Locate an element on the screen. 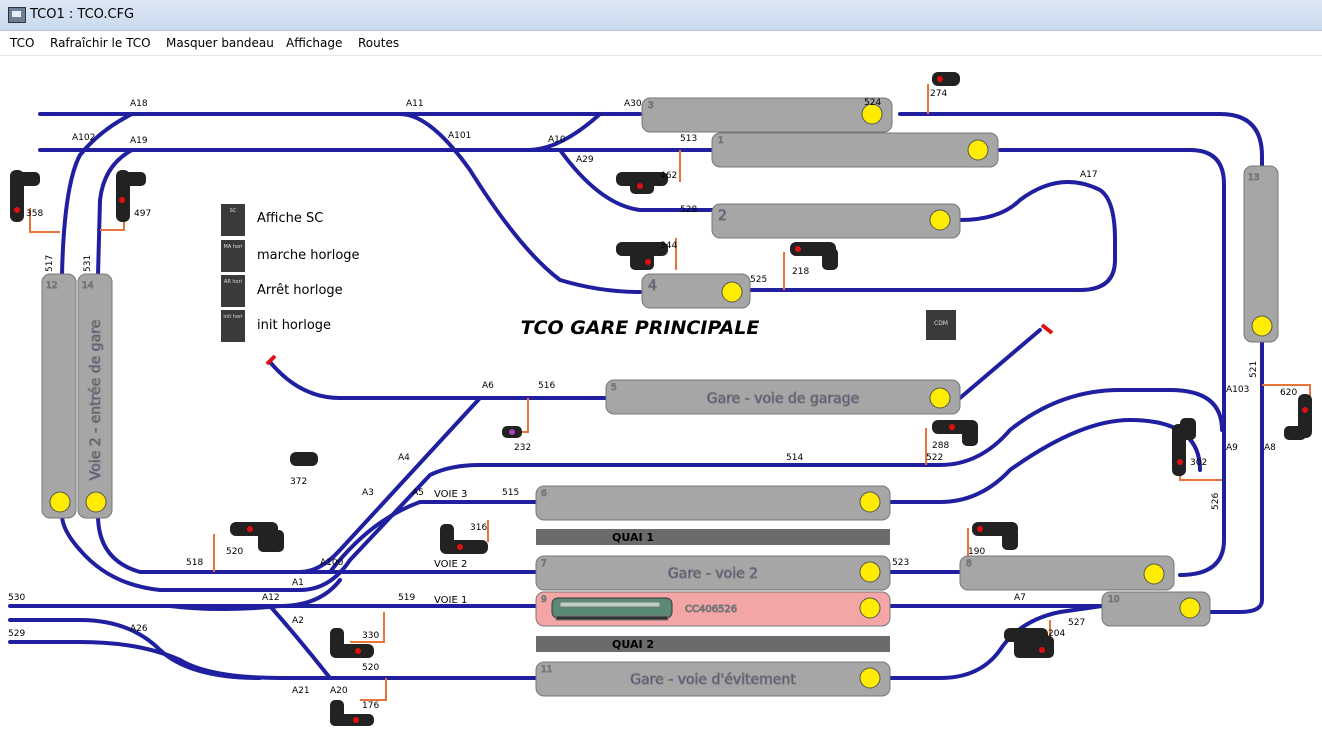 This screenshot has width=1322, height=733. svg-text: 525 is located at coordinates (758, 280).